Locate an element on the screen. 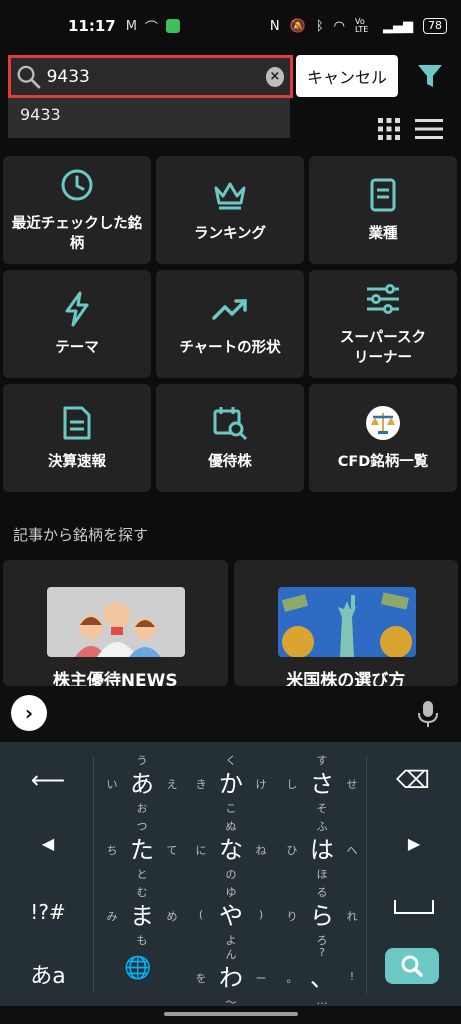  key-ya: ゆ ( や ) よ is located at coordinates (231, 916).